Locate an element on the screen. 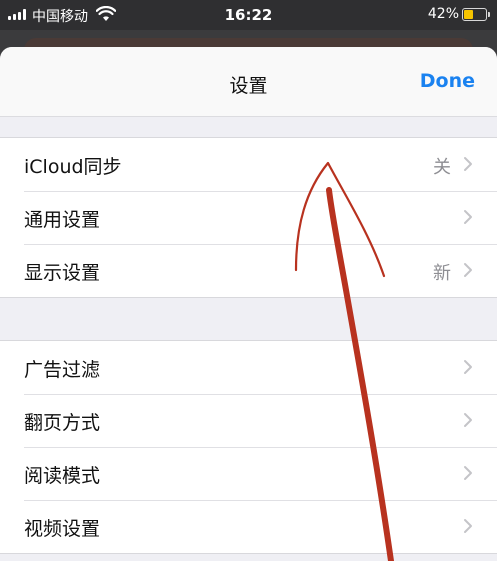 The width and height of the screenshot is (497, 561). status-bar: 中国移动 16:22 42% is located at coordinates (248, 15).